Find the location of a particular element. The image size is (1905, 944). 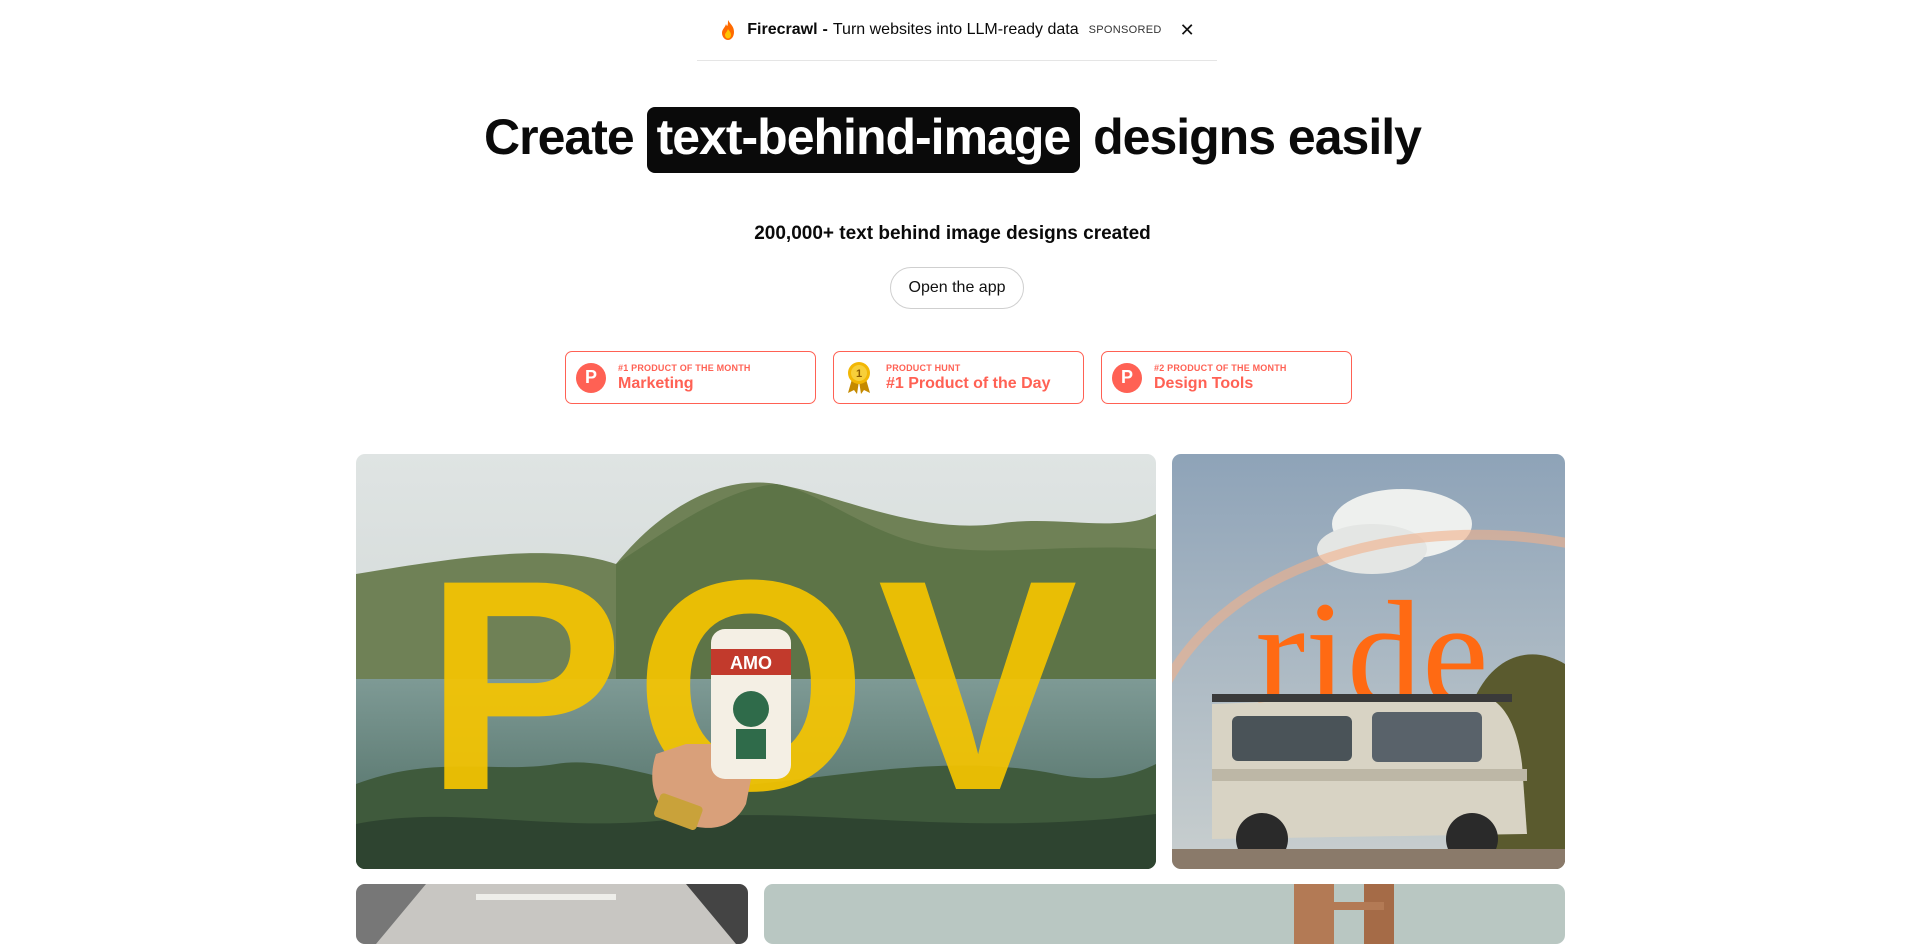

gallery-image-3-illustration is located at coordinates (552, 914).